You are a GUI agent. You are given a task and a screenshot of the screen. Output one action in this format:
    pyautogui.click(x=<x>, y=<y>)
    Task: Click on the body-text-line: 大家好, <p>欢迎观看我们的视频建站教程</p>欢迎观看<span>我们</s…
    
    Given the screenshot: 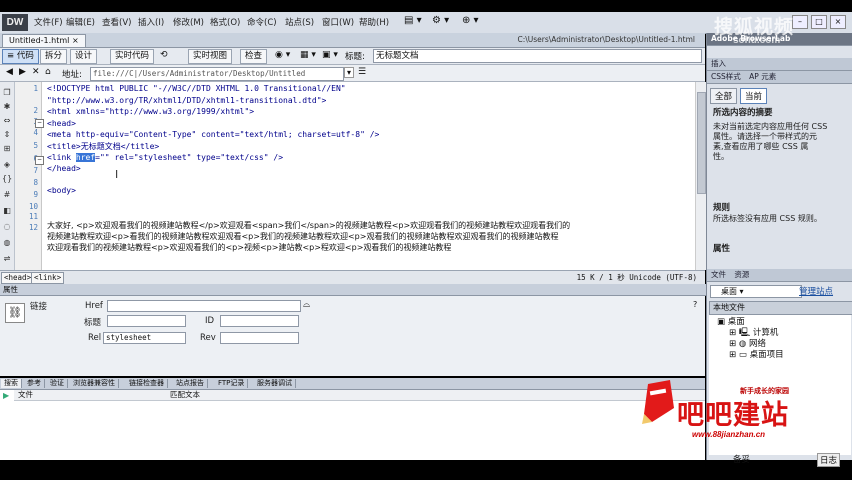 What is the action you would take?
    pyautogui.click(x=309, y=225)
    